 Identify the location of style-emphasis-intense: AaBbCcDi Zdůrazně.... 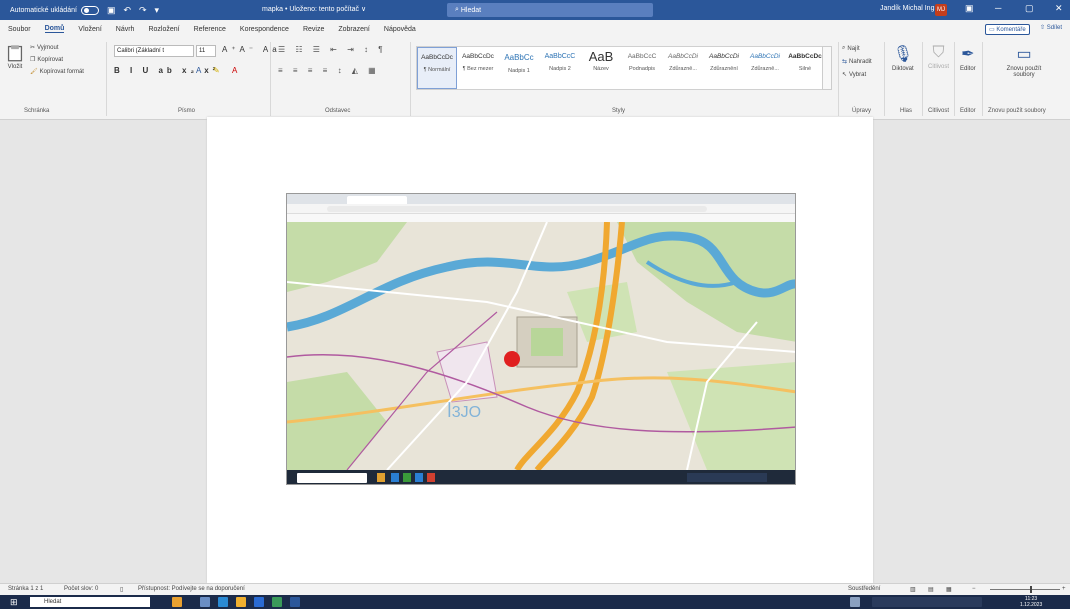
(765, 68).